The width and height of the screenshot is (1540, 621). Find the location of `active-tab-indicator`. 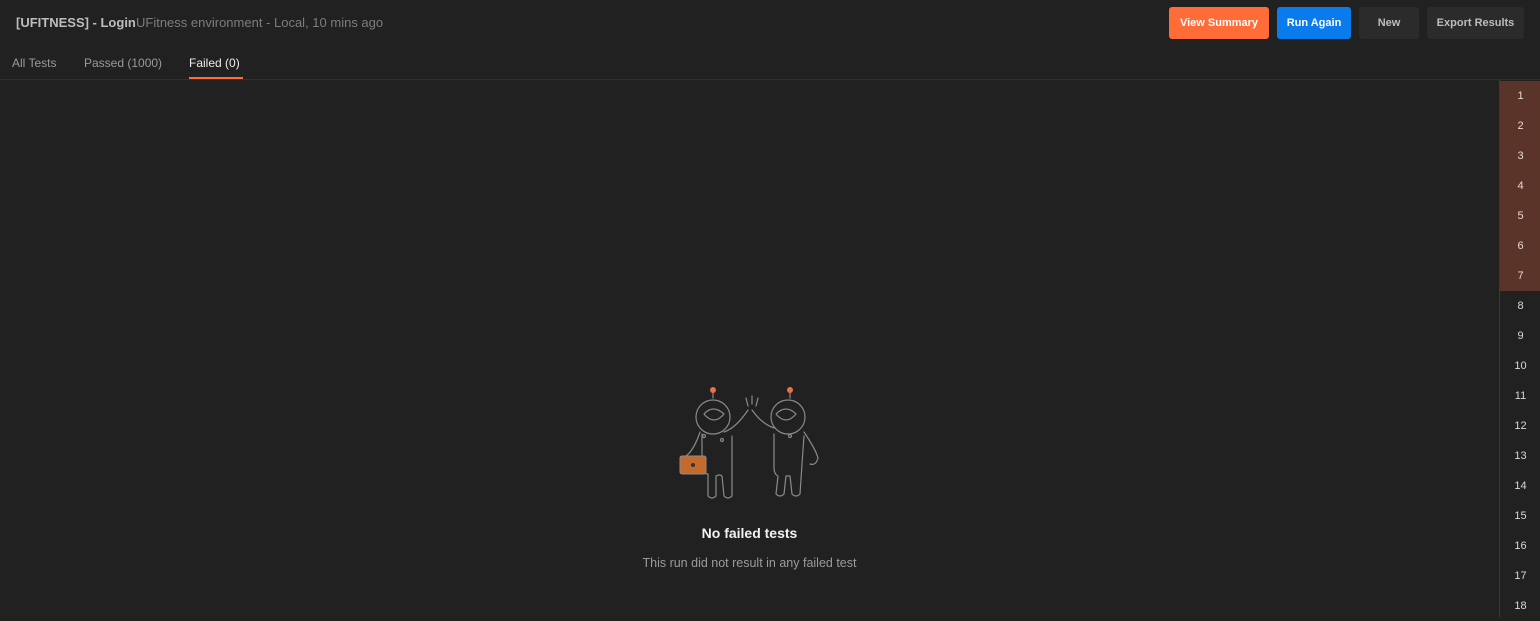

active-tab-indicator is located at coordinates (216, 78).